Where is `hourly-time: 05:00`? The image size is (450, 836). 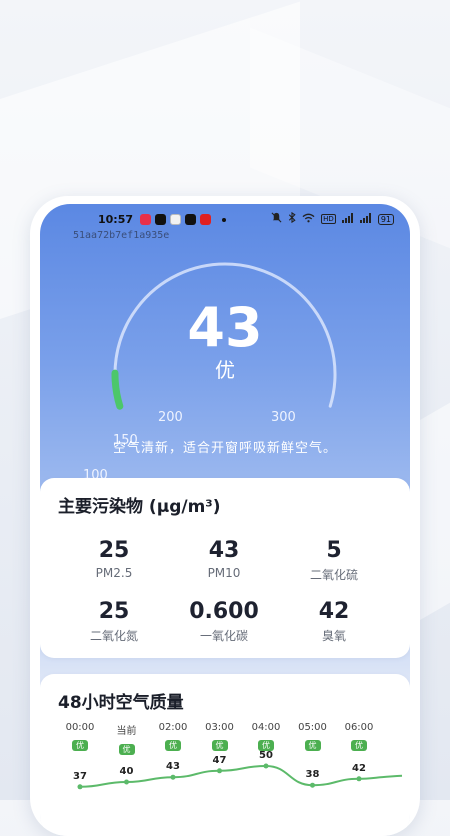
hourly-time: 05:00 is located at coordinates (312, 727).